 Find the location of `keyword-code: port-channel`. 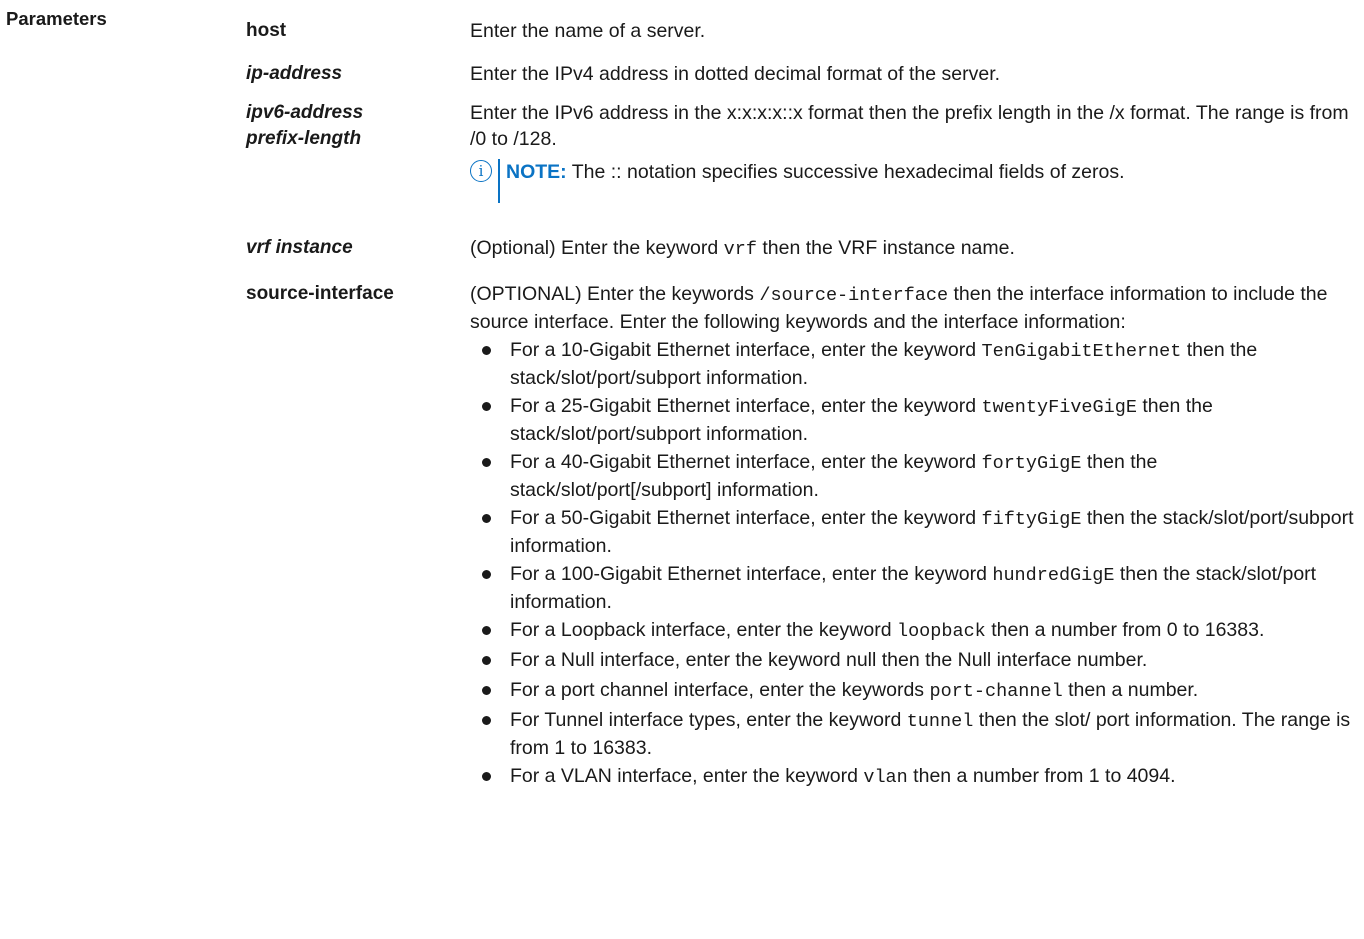

keyword-code: port-channel is located at coordinates (996, 691).